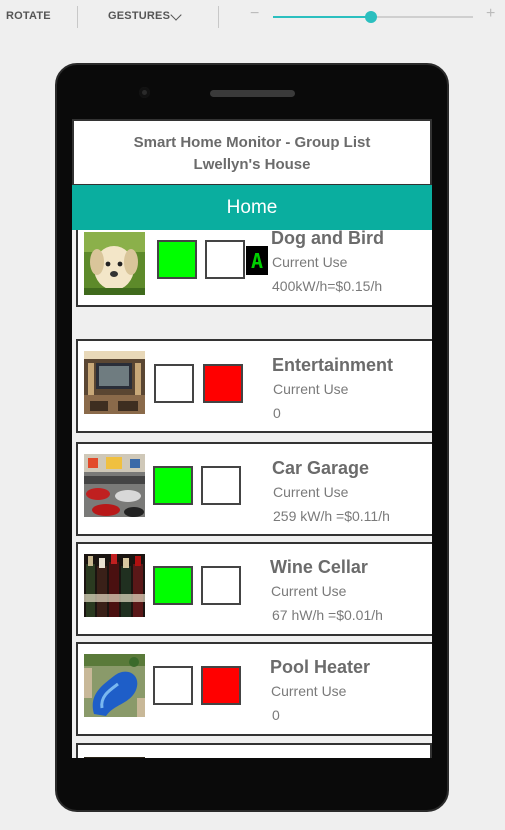 This screenshot has width=505, height=830. I want to click on group-card: Car Garage Current Use 259 kW/h =$0.11/h, so click(254, 489).